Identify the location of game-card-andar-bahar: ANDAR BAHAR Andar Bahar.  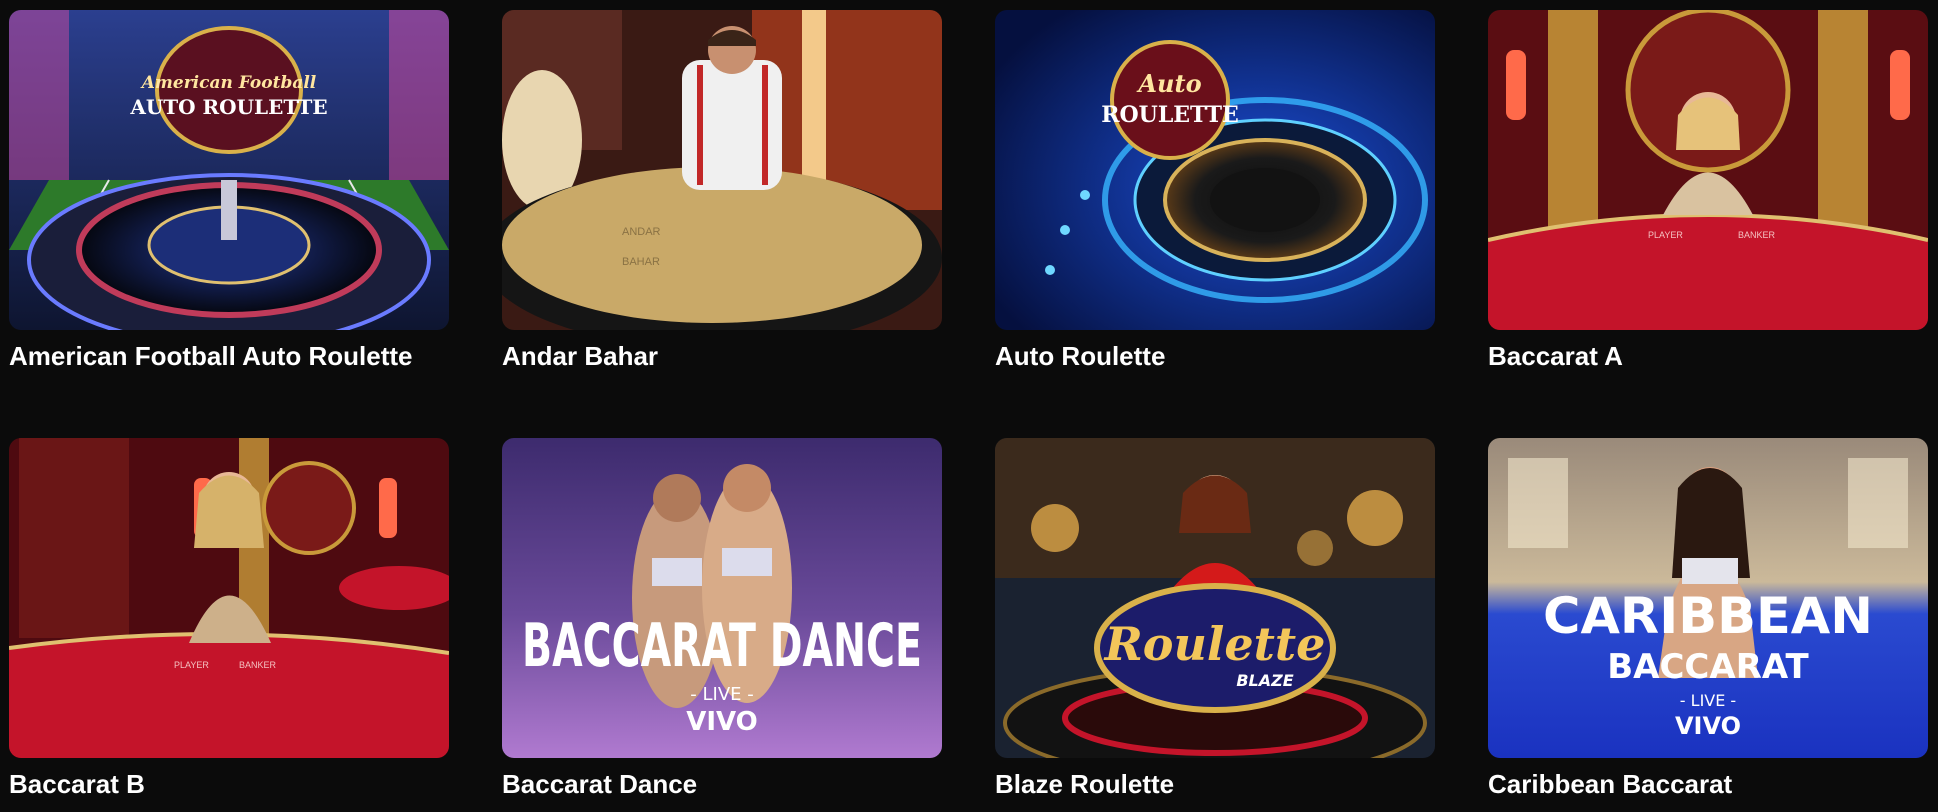
(722, 191).